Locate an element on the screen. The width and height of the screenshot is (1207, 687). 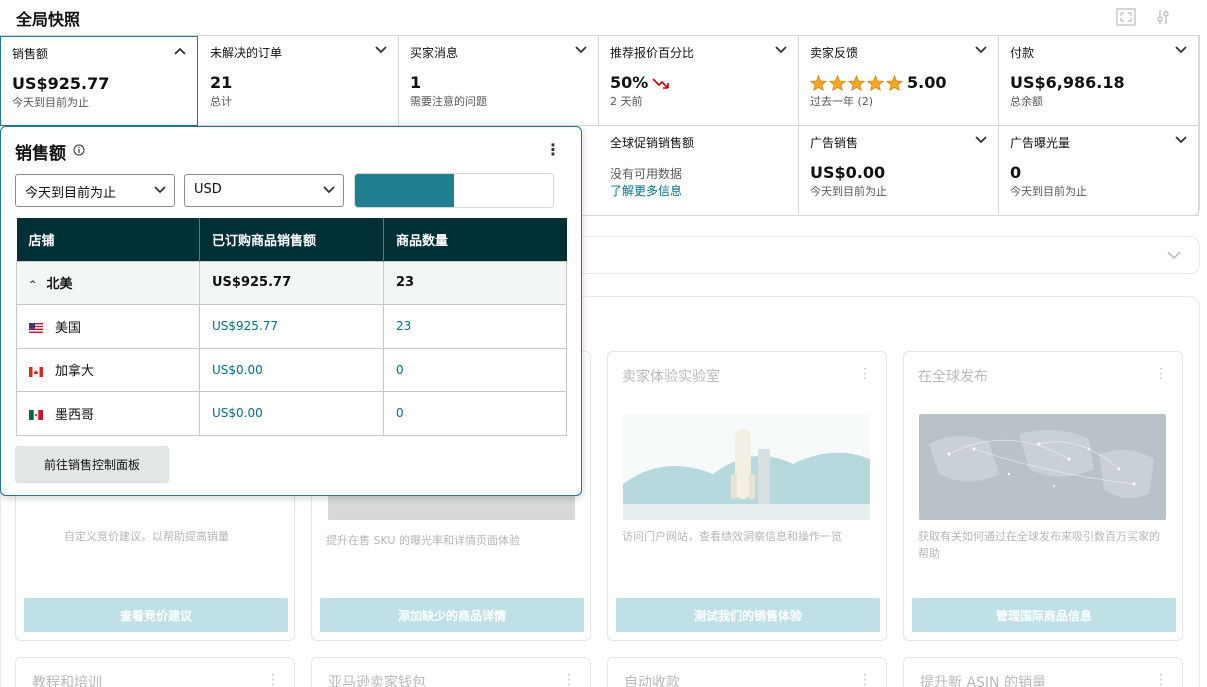
card-seller-lab: 卖家体验实验室 ⋮ 访问门户网站，查看绩效洞察信息和操作一览 测试我们的销售体验 is located at coordinates (747, 496).